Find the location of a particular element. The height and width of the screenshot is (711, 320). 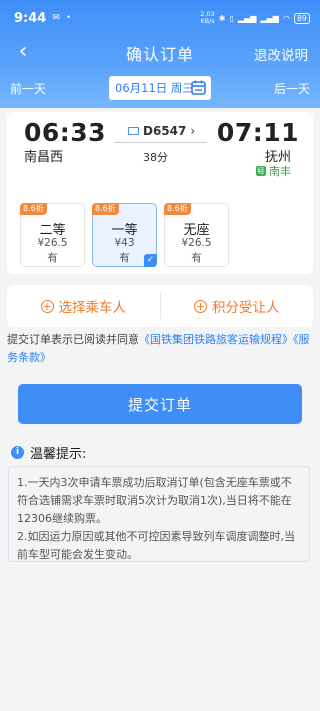

seat-option-first-class: 8.6折 一等 ¥43 有 ✓ is located at coordinates (124, 235).